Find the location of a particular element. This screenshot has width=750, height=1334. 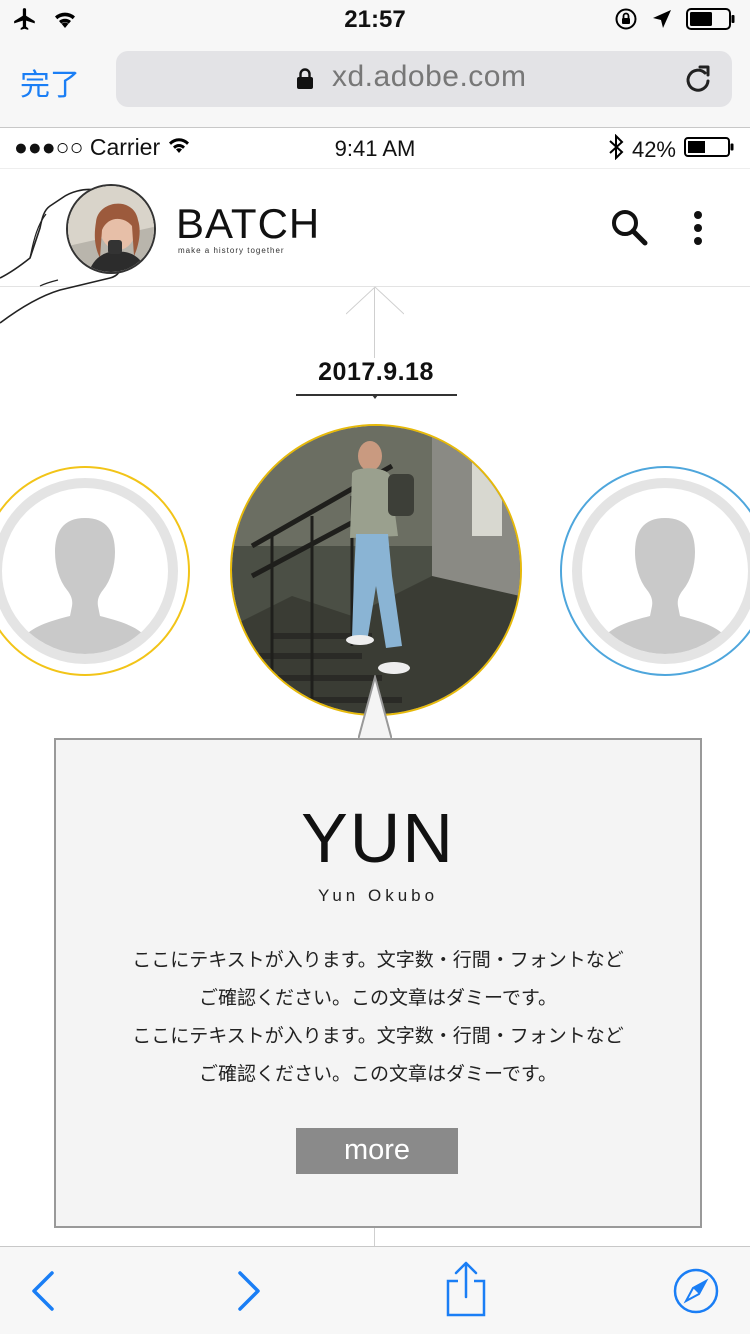

timeline-line is located at coordinates (374, 1237).